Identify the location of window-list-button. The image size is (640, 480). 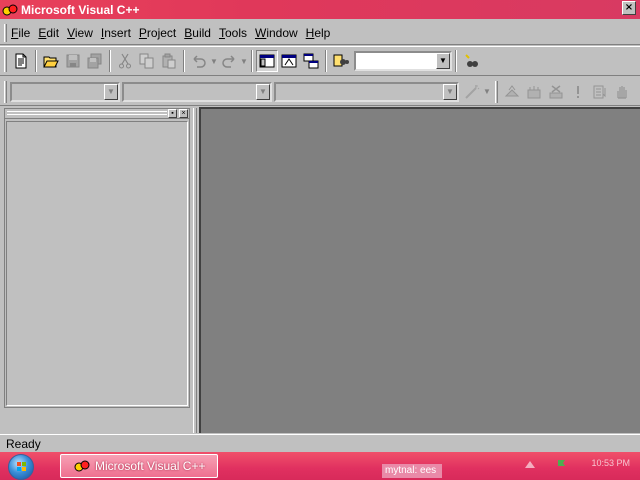
(311, 61).